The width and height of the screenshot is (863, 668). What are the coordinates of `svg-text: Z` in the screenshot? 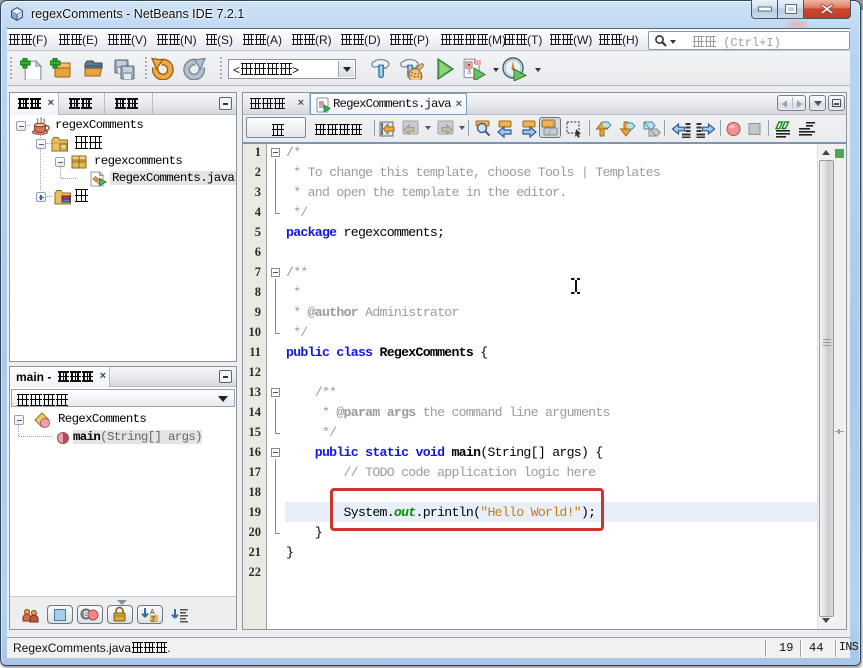 It's located at (153, 620).